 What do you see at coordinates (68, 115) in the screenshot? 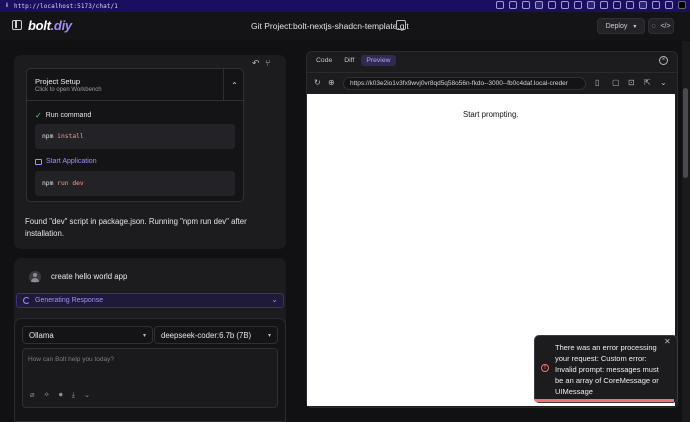
I see `run-command-label: Run command` at bounding box center [68, 115].